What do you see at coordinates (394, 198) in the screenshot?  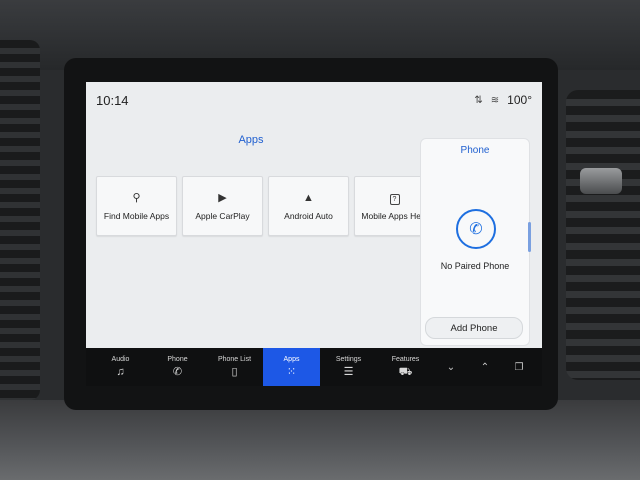 I see `help-icon: ?` at bounding box center [394, 198].